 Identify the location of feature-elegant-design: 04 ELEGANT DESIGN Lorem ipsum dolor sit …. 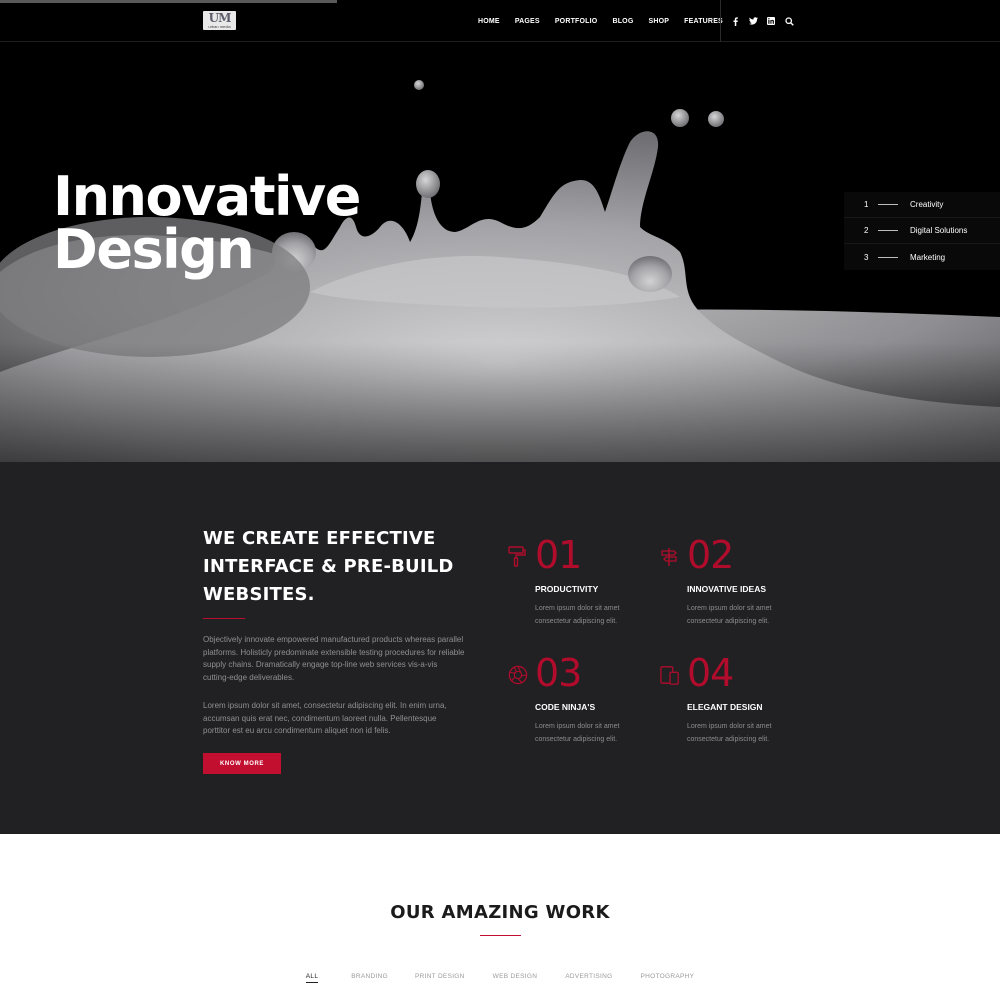
(730, 702).